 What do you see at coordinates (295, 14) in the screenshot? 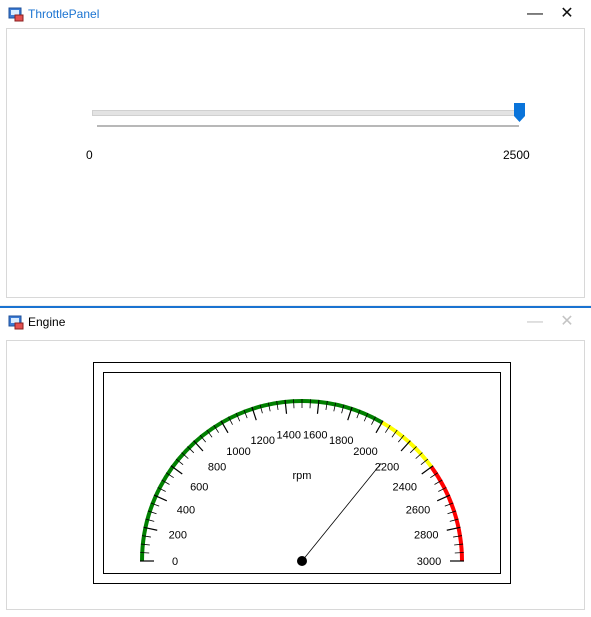
I see `titlebar: ThrottlePanel — ✕` at bounding box center [295, 14].